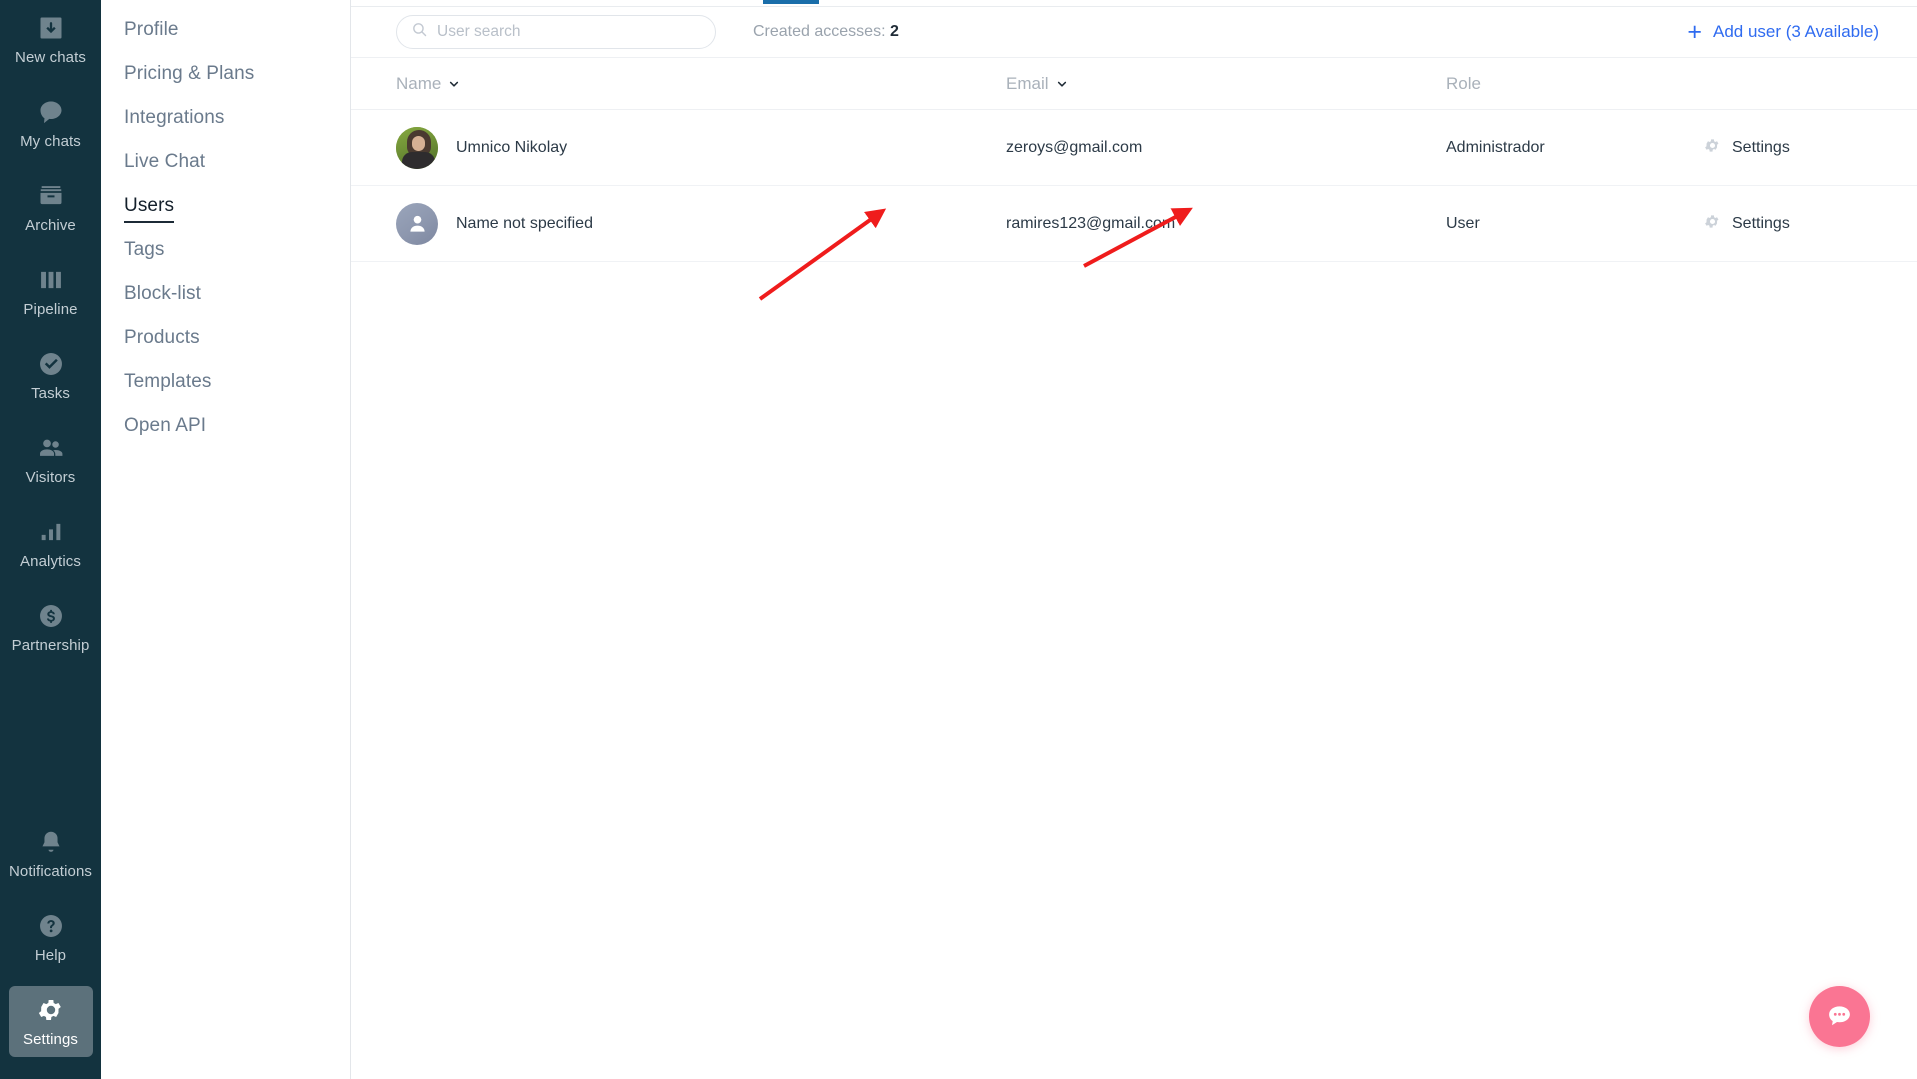  I want to click on inbox-download-icon, so click(51, 28).